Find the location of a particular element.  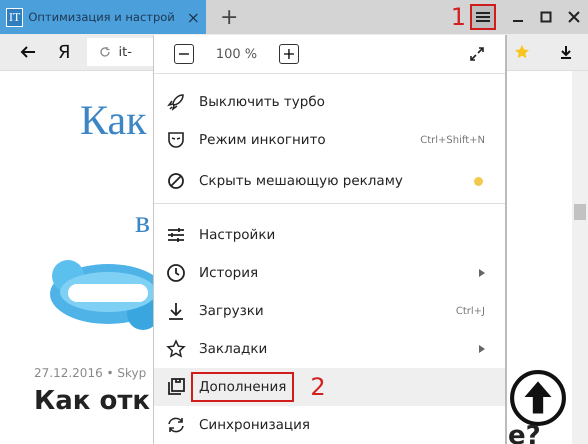

menu-item-label: История is located at coordinates (228, 273).